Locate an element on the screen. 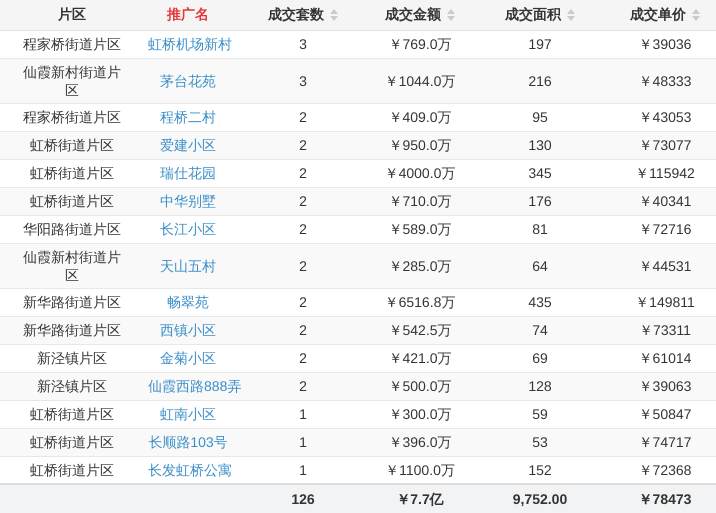 The image size is (716, 513). table-cell: 53 is located at coordinates (540, 442).